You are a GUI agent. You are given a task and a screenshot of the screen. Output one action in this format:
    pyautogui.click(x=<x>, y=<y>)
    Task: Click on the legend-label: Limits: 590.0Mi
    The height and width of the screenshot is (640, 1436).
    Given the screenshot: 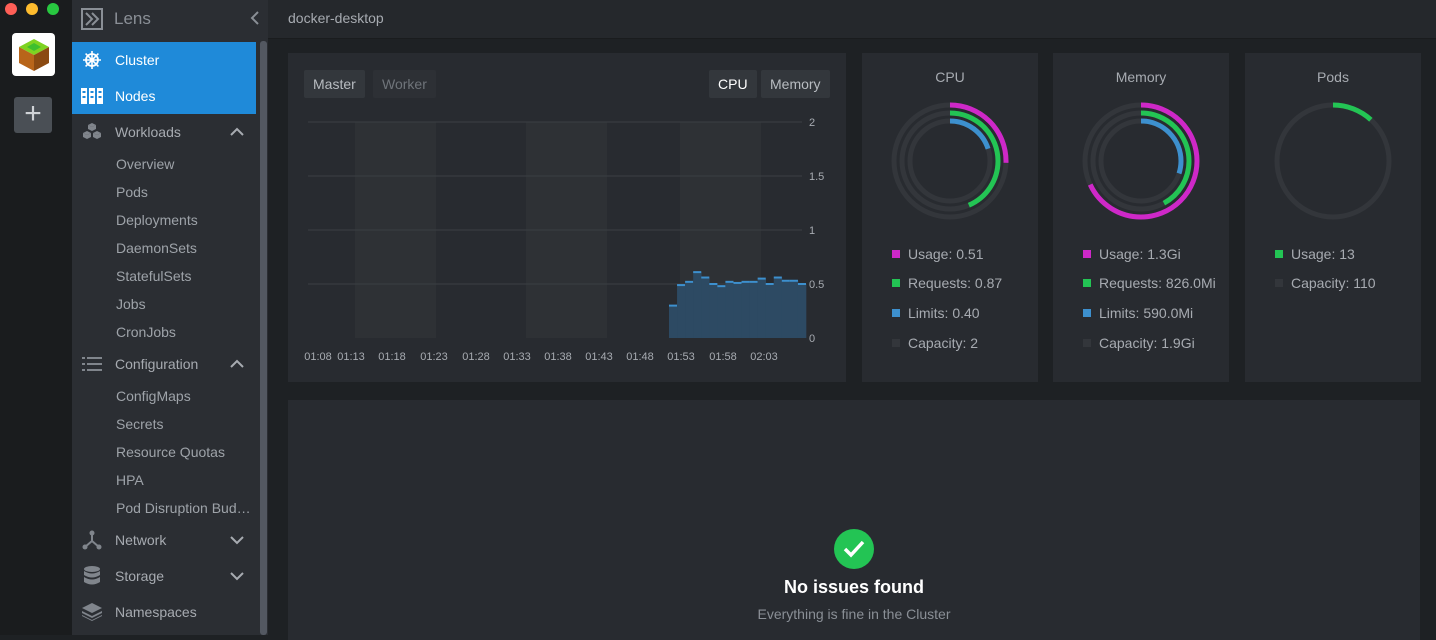 What is the action you would take?
    pyautogui.click(x=1146, y=313)
    